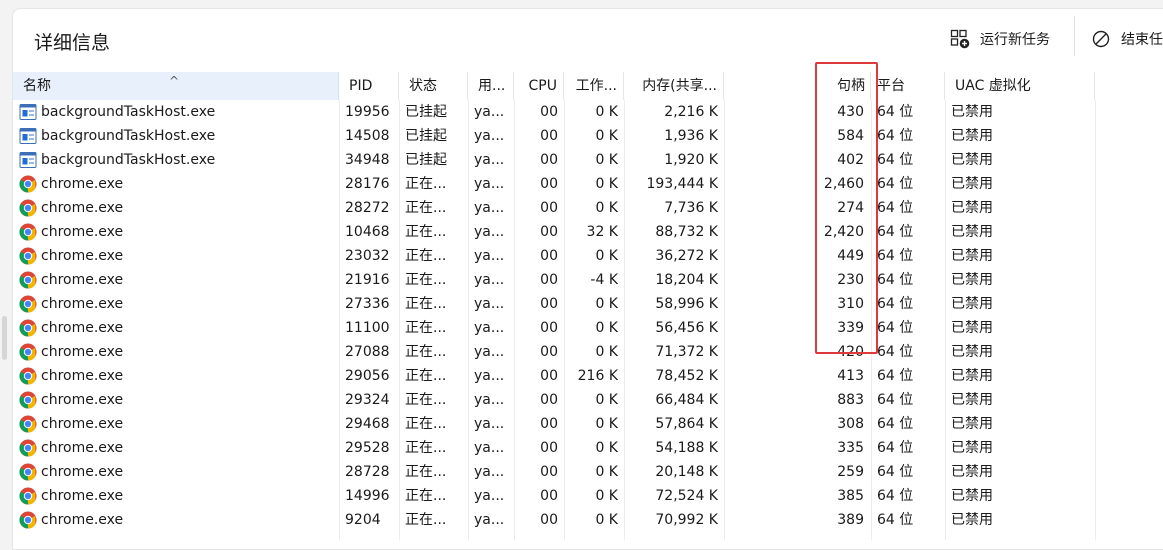 Image resolution: width=1163 pixels, height=550 pixels. Describe the element at coordinates (6, 267) in the screenshot. I see `left-edge` at that location.